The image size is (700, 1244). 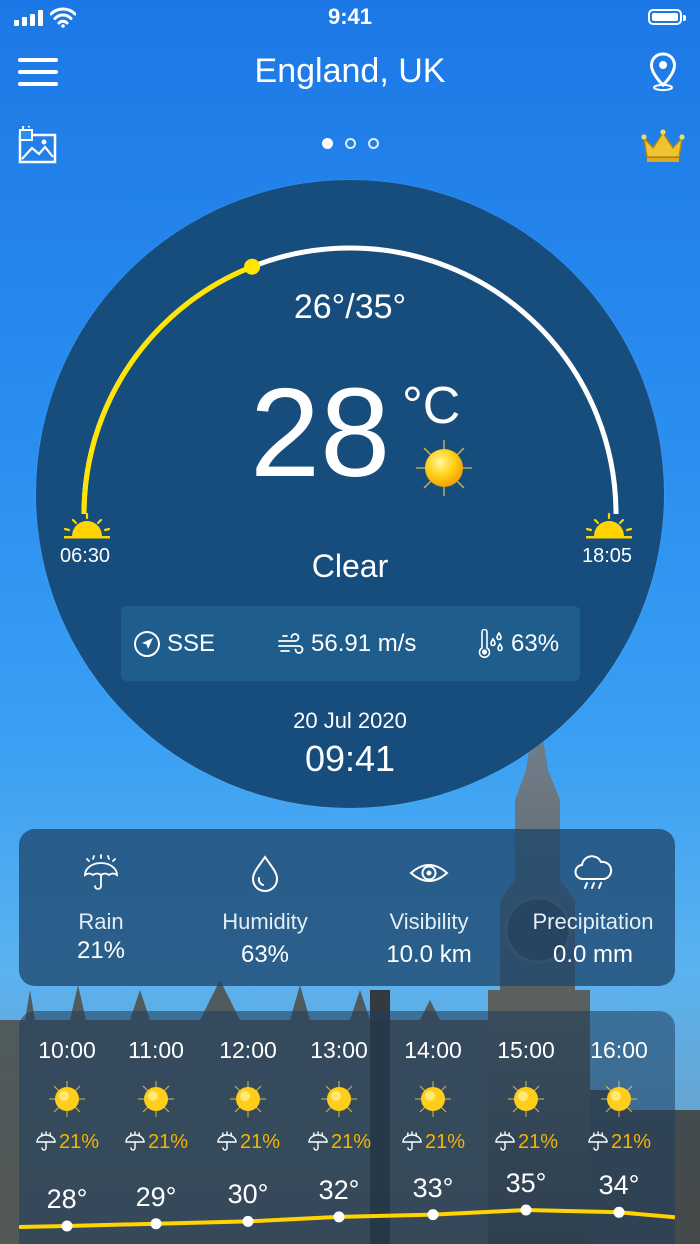 I want to click on hour-time: 16:00, so click(x=619, y=1050).